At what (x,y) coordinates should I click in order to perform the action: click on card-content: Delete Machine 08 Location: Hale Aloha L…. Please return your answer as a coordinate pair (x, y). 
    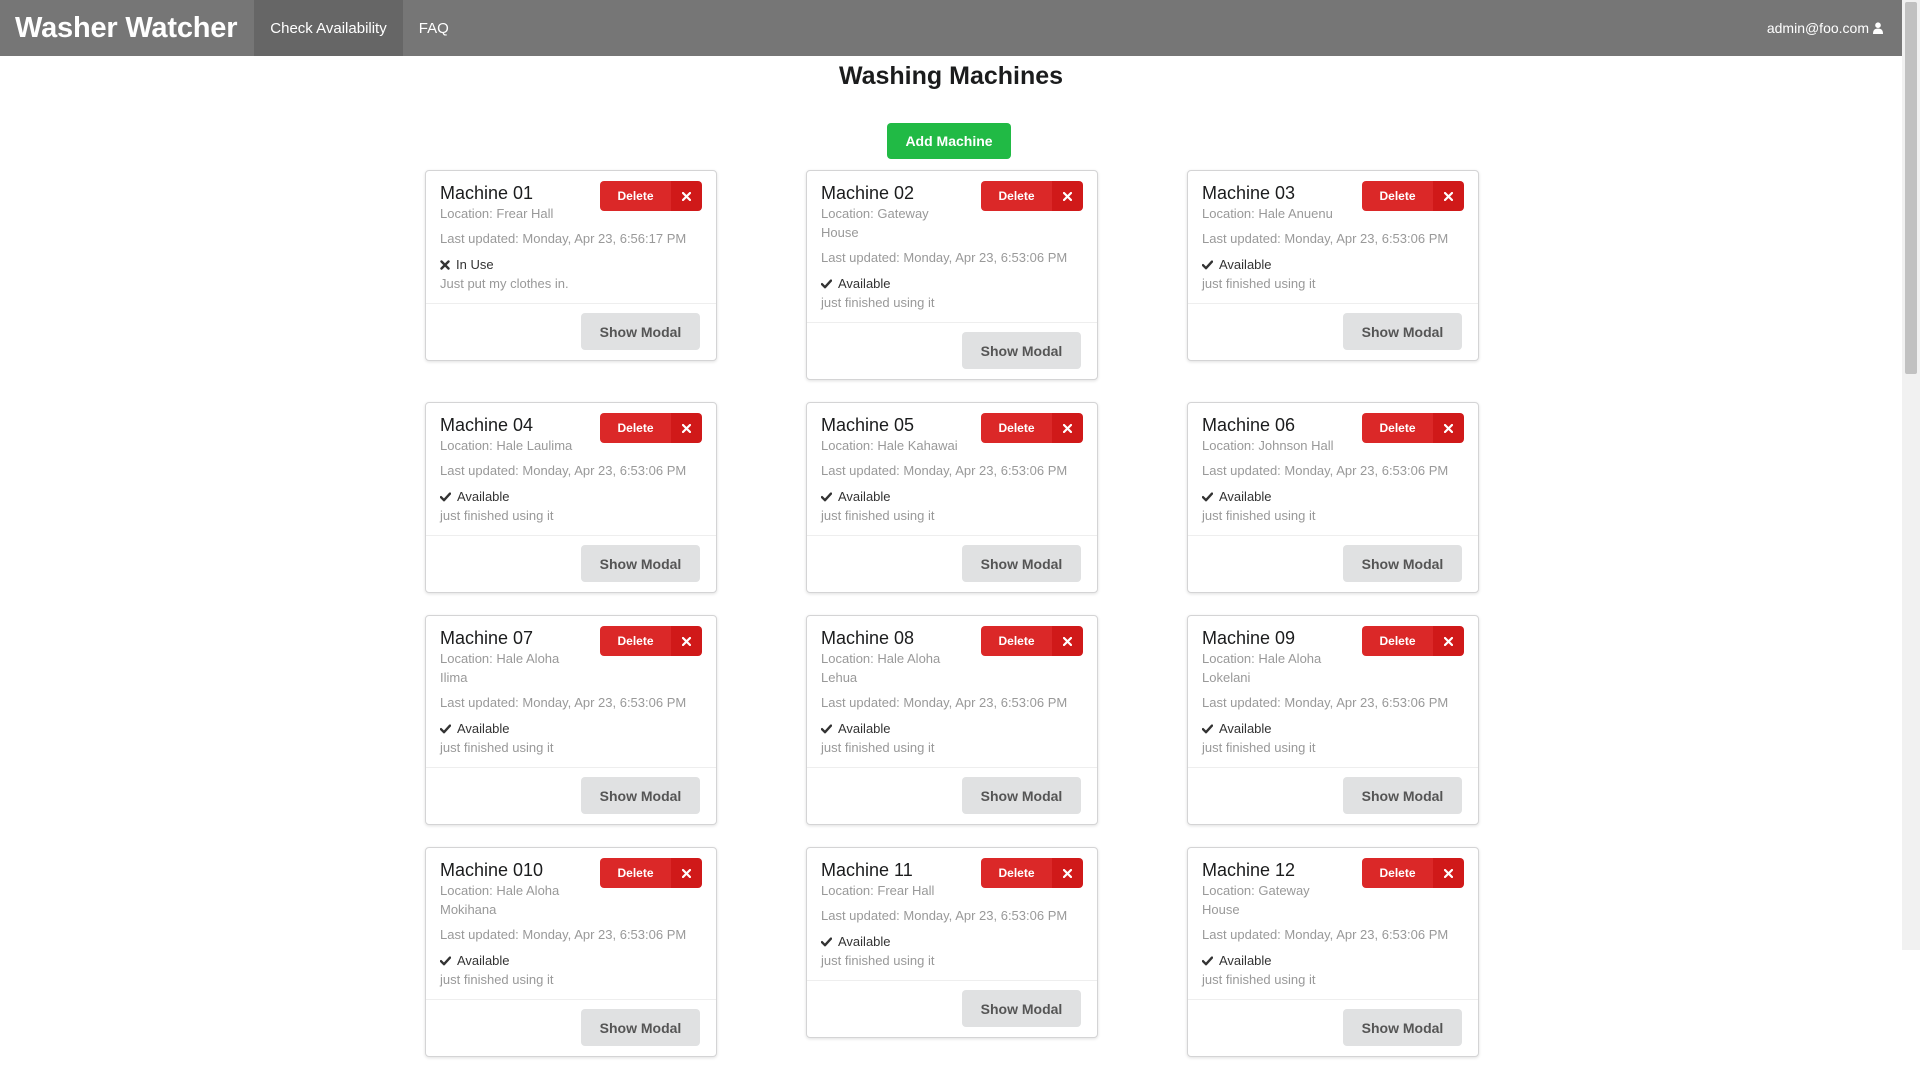
    Looking at the image, I should click on (952, 691).